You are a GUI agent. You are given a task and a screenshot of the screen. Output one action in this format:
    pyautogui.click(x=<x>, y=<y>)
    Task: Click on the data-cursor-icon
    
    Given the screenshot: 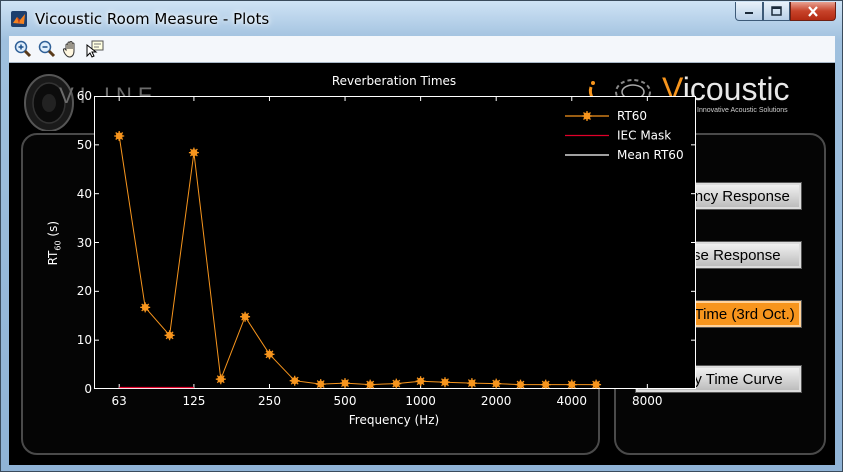 What is the action you would take?
    pyautogui.click(x=95, y=49)
    